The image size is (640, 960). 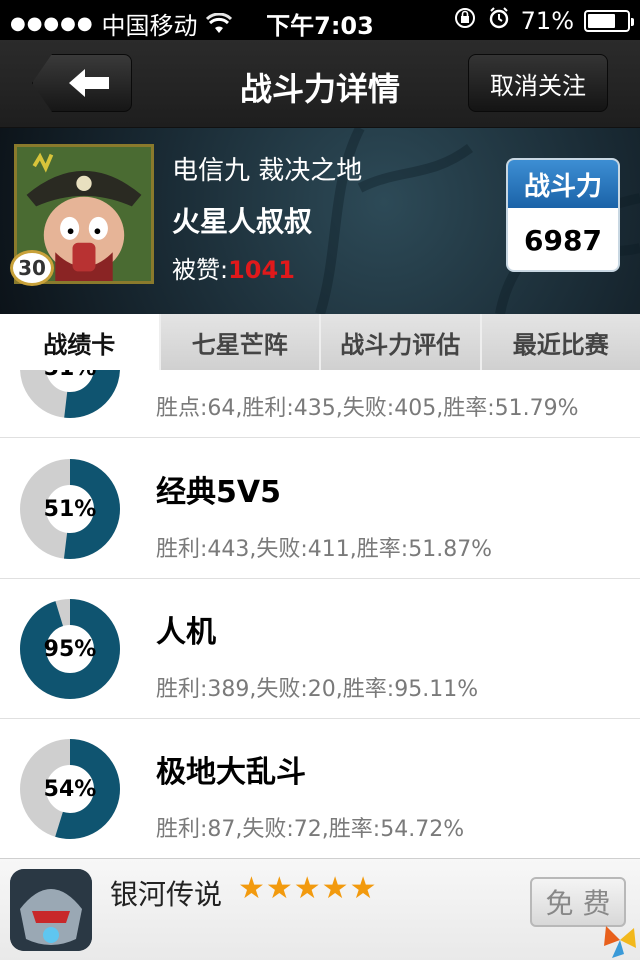 What do you see at coordinates (367, 408) in the screenshot?
I see `mode-stats: 胜点:64,胜利:435,失败:405,胜率:51.79%` at bounding box center [367, 408].